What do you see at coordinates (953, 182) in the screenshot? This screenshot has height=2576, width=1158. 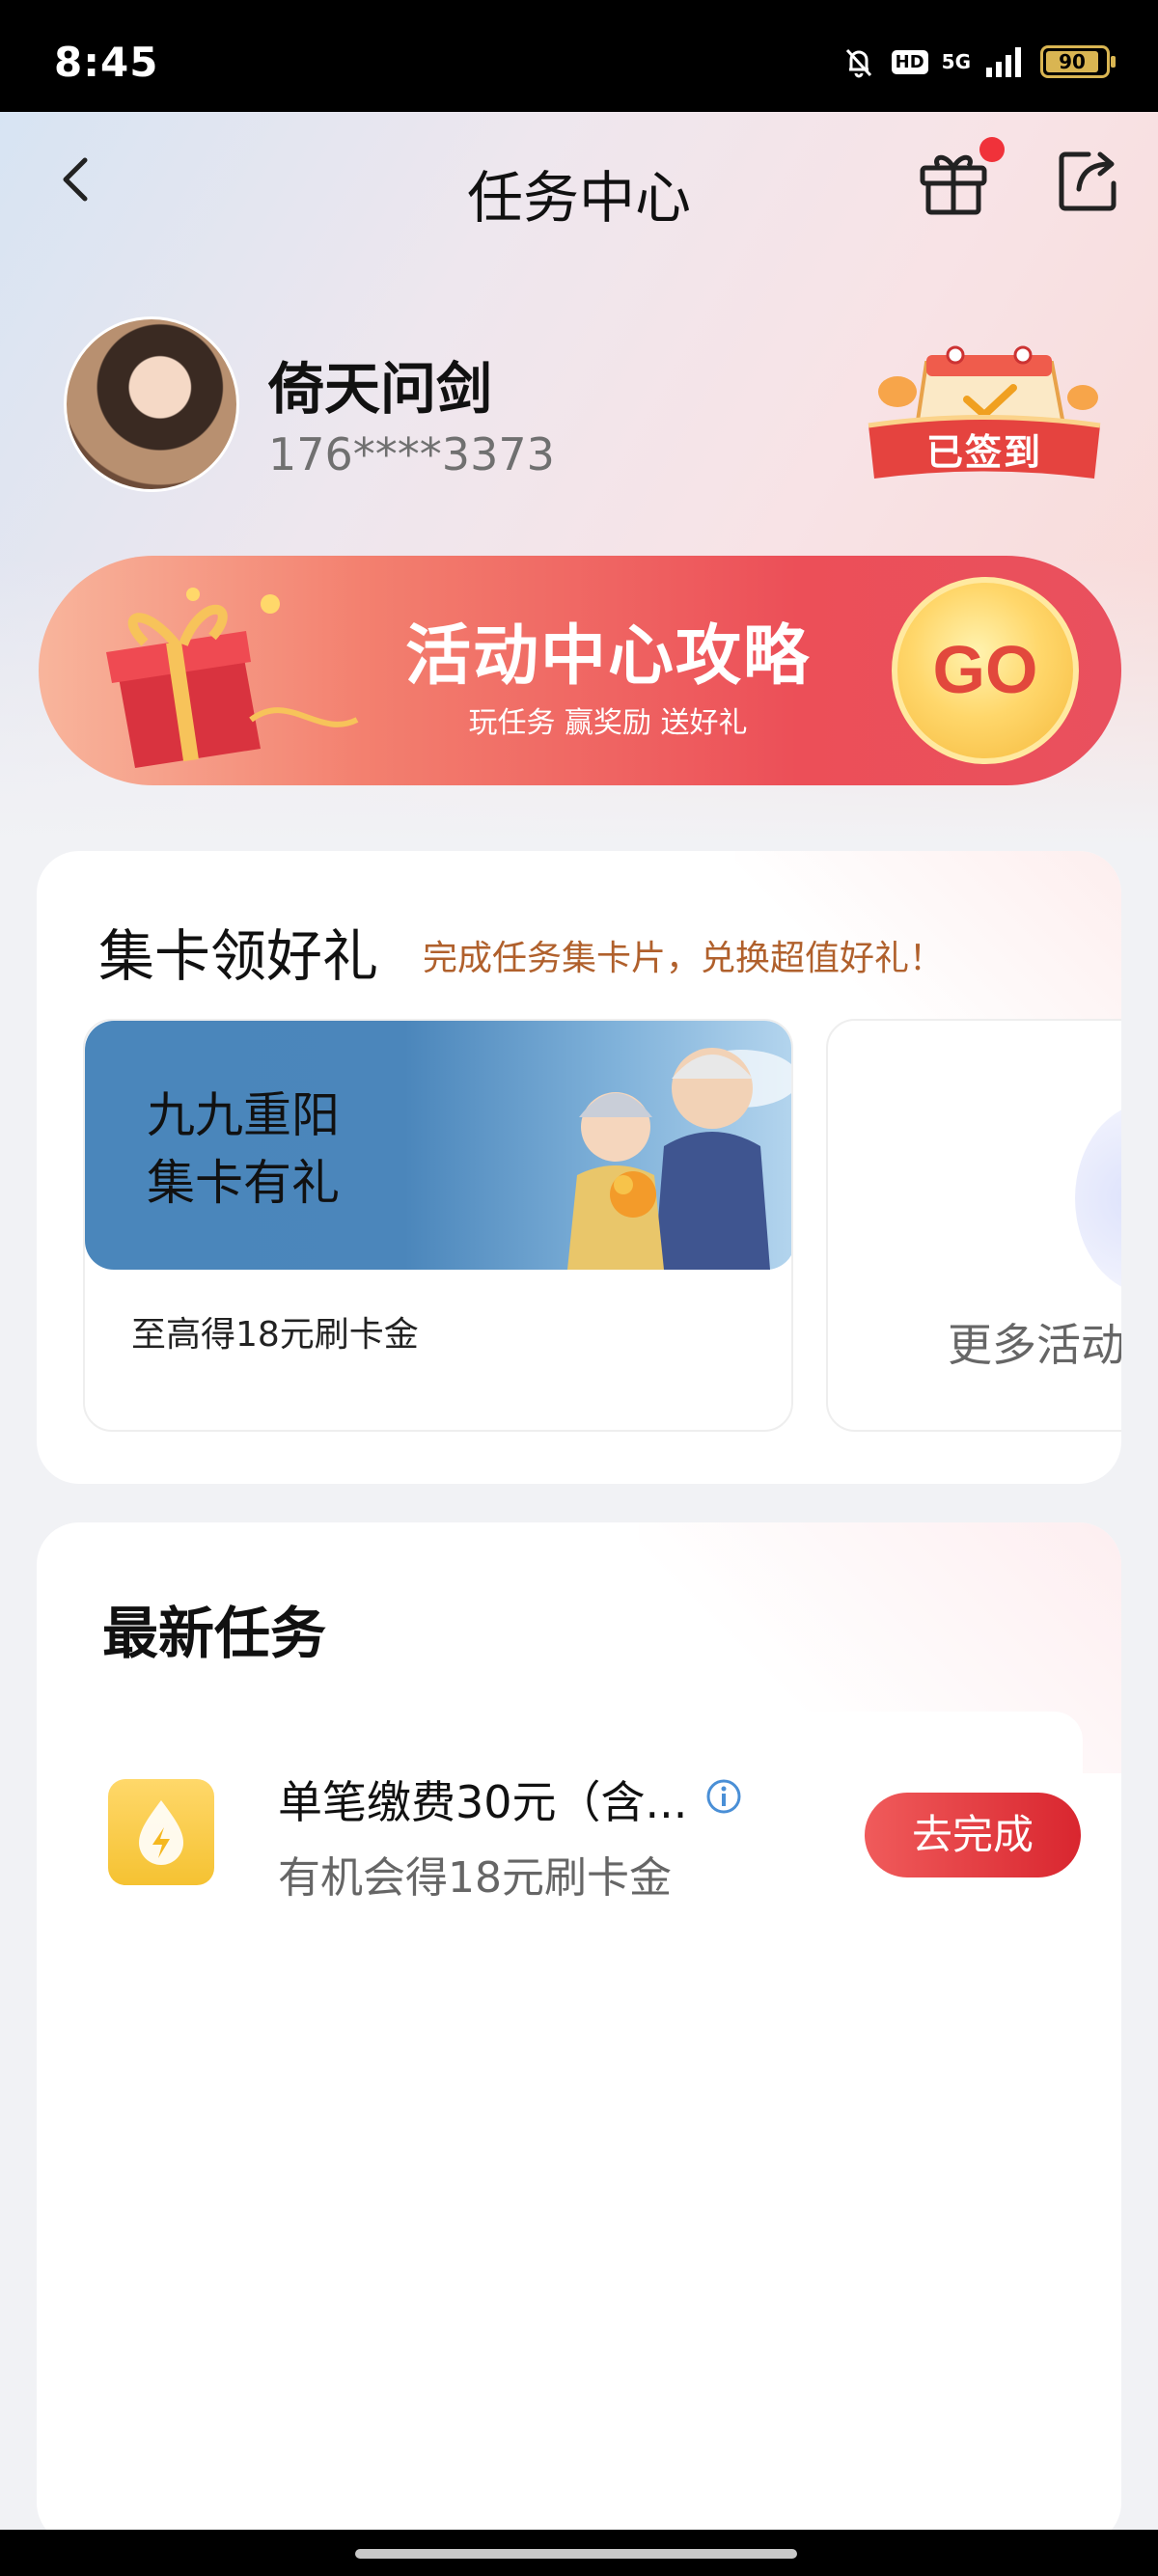 I see `gift-icon` at bounding box center [953, 182].